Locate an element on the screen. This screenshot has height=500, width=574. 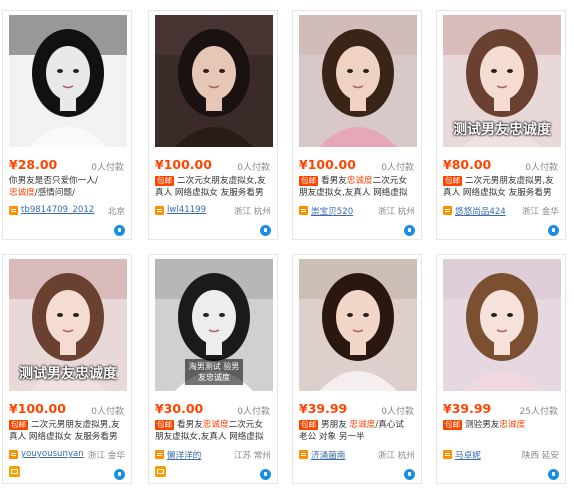
shop-name-link: lwl41199 is located at coordinates (186, 210).